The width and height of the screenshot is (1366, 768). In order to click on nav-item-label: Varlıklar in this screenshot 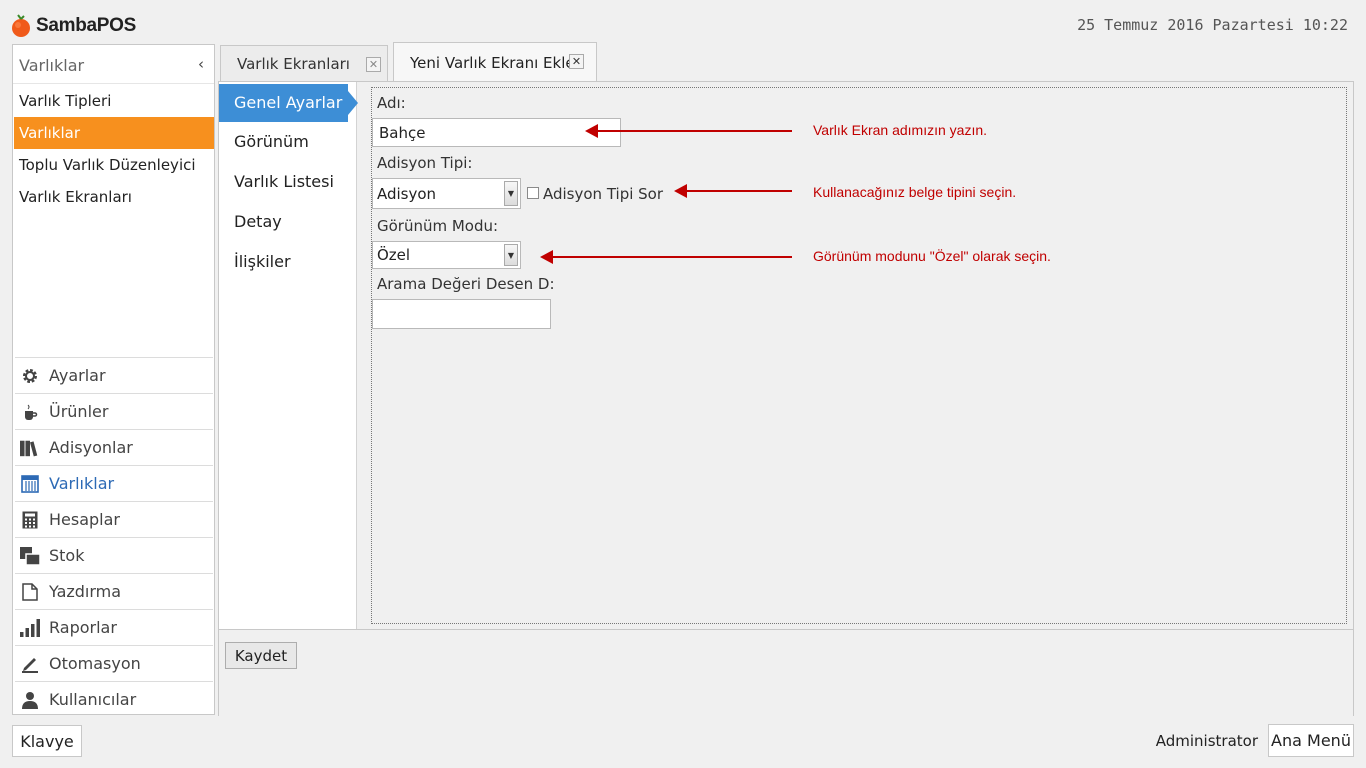, I will do `click(82, 483)`.